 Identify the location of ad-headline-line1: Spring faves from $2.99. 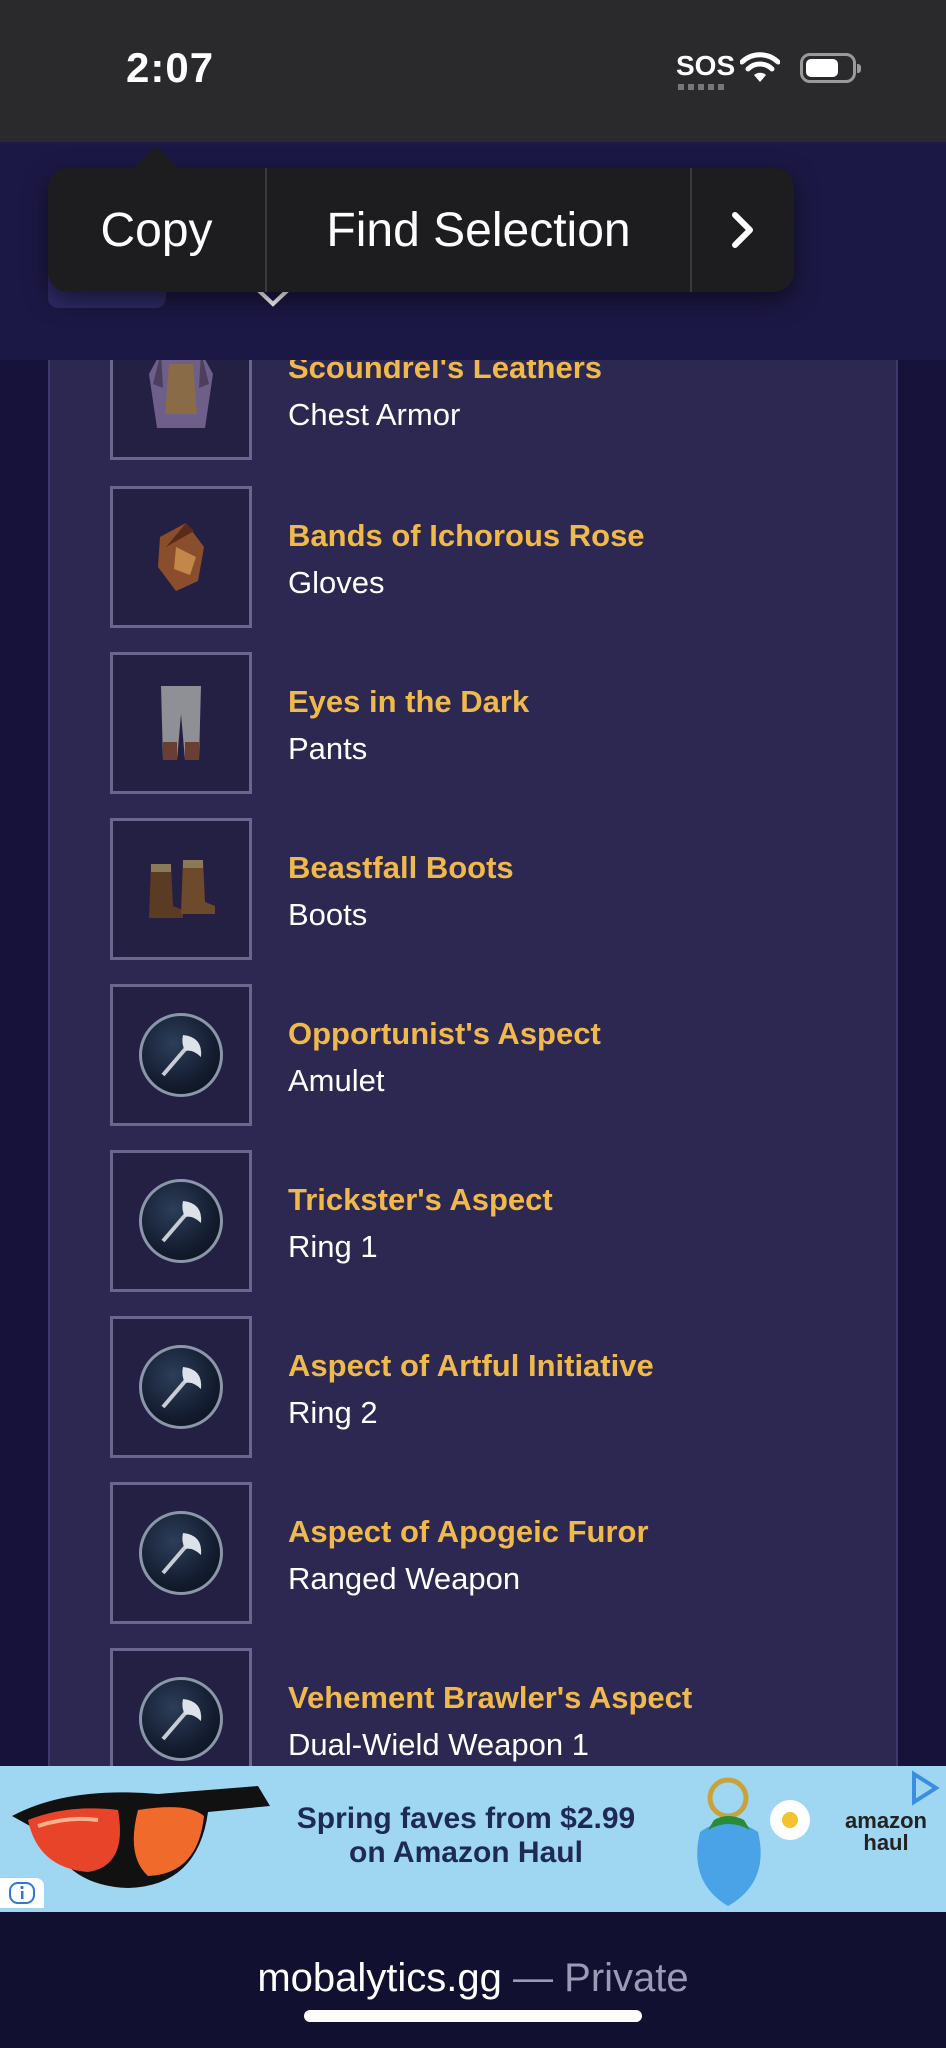
(466, 1818).